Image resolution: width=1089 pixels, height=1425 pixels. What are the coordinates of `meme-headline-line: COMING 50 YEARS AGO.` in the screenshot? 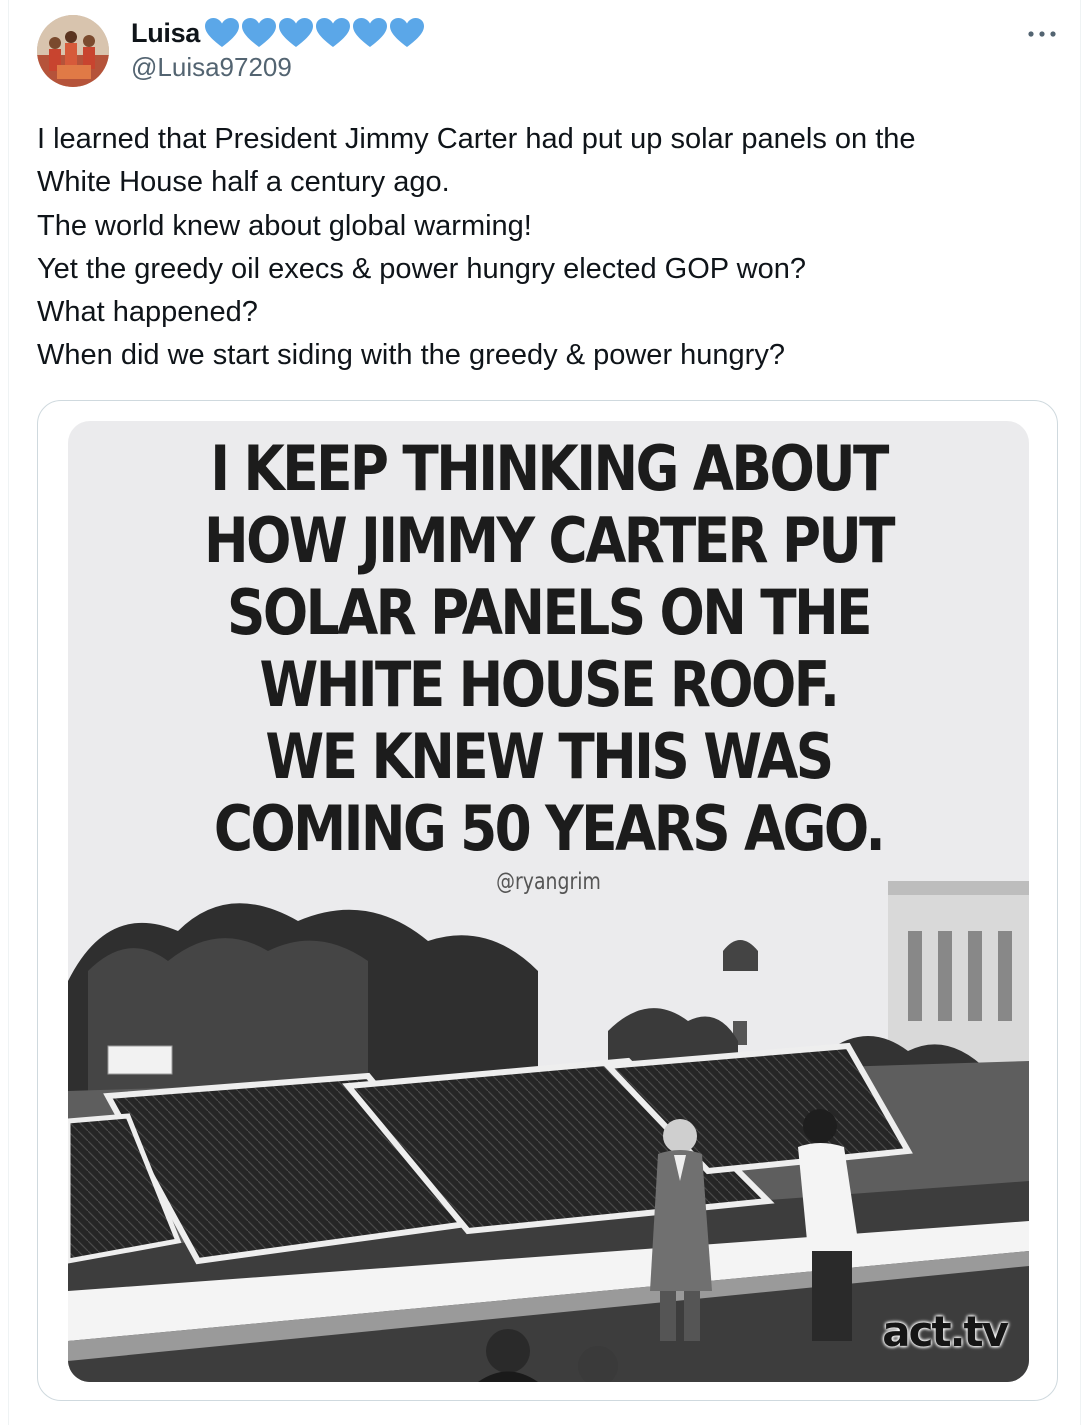 It's located at (549, 828).